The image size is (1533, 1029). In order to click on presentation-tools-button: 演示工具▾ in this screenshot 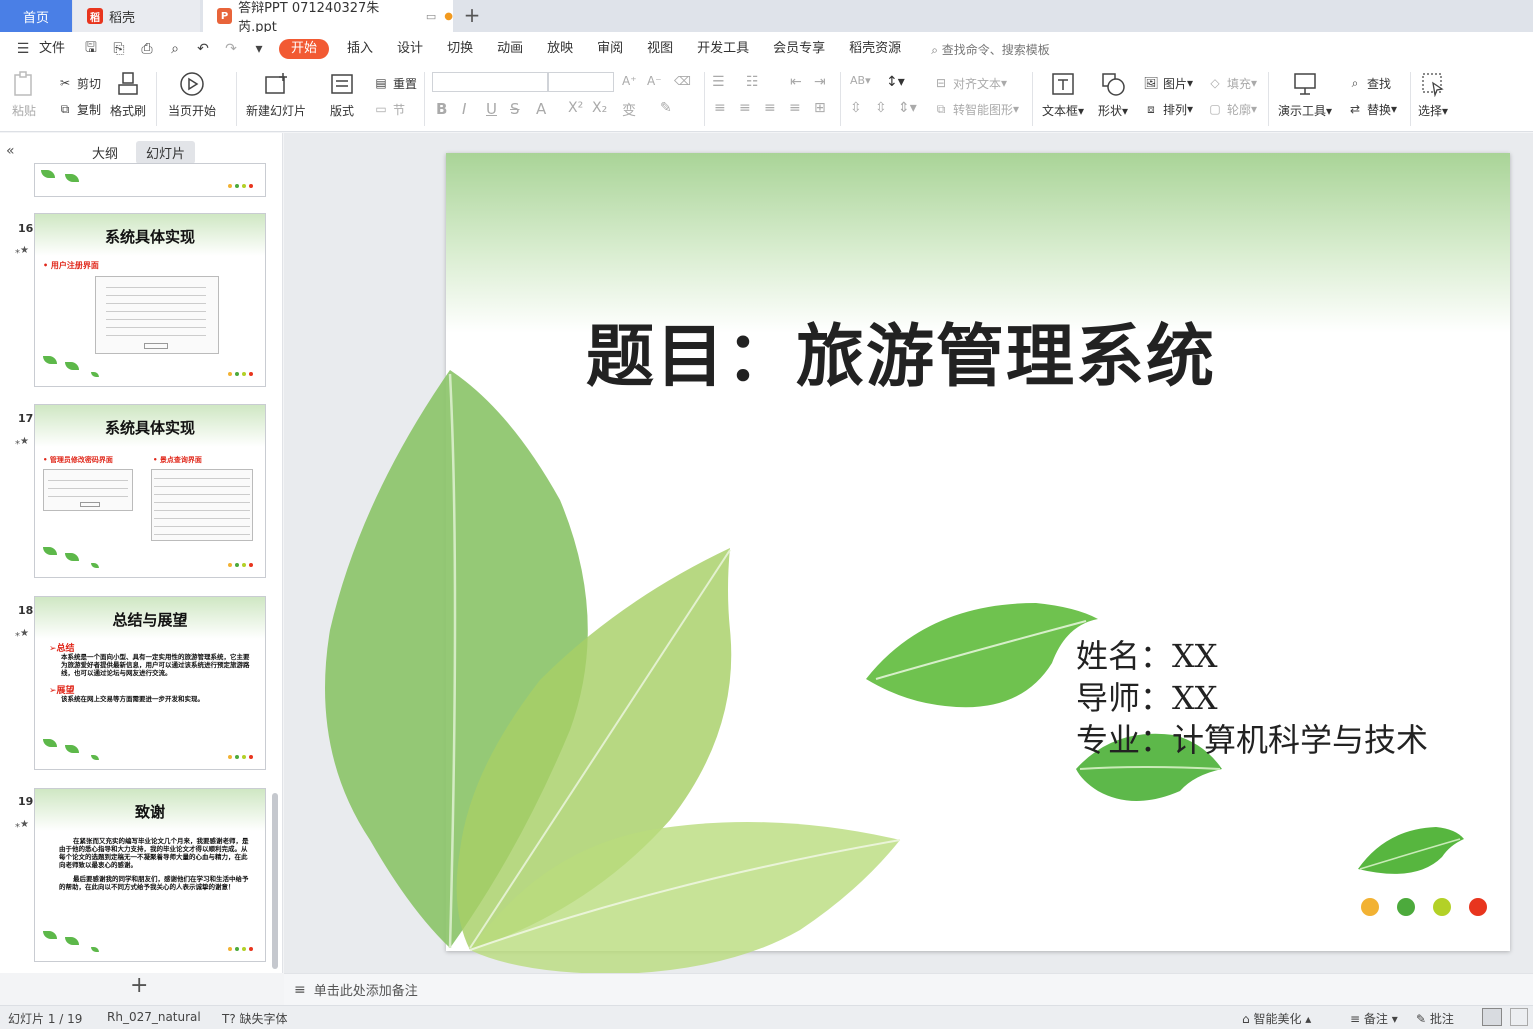, I will do `click(1305, 94)`.